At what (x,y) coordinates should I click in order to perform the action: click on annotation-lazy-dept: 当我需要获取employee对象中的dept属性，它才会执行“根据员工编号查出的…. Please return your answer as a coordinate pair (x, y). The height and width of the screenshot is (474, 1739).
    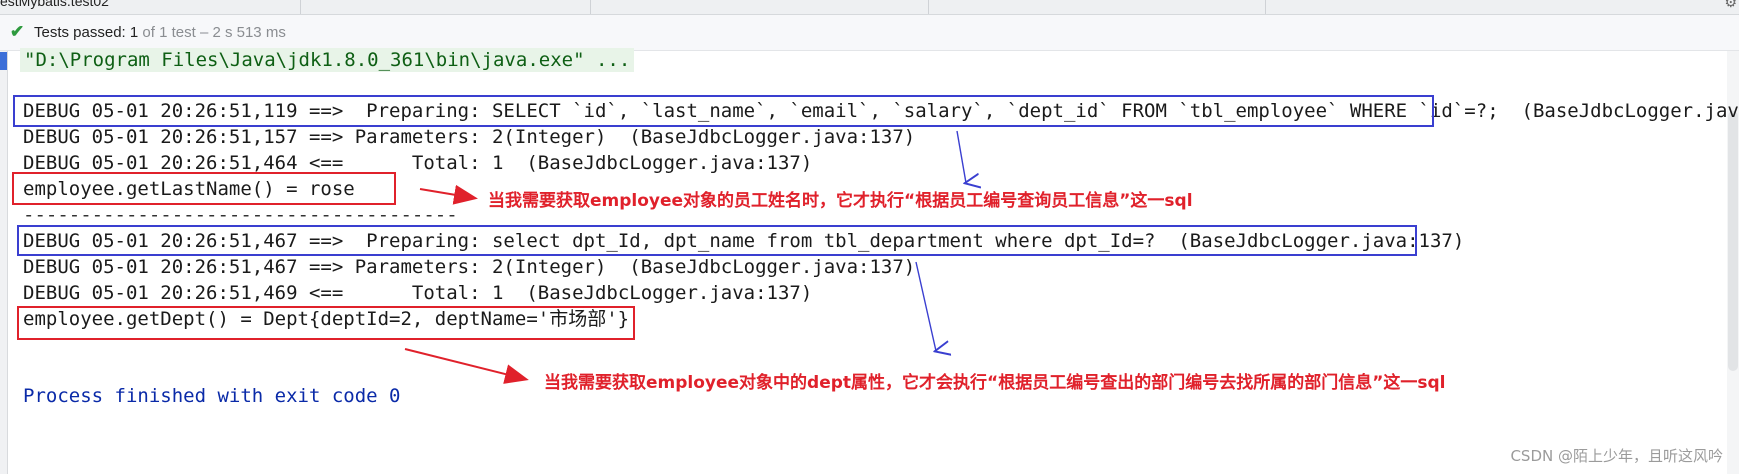
    Looking at the image, I should click on (995, 383).